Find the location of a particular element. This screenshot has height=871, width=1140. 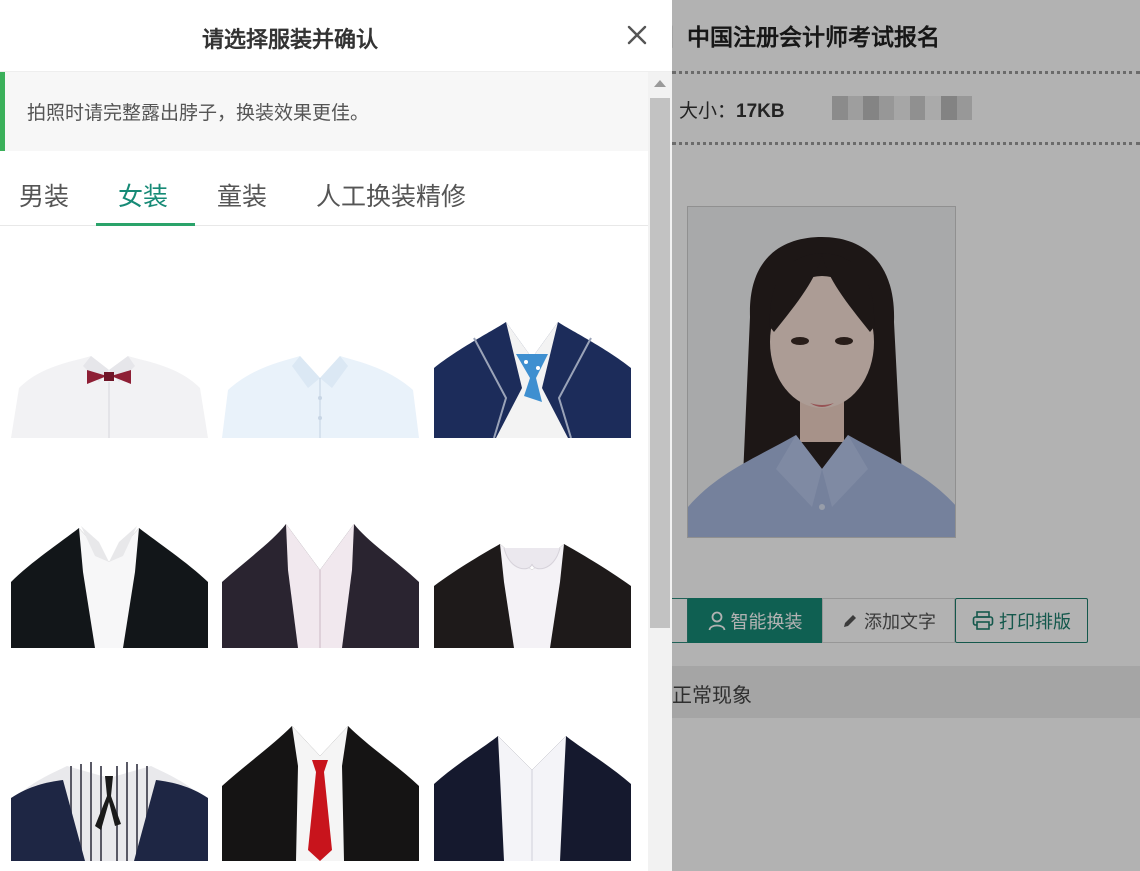

tab-children: 童装 is located at coordinates (242, 195).